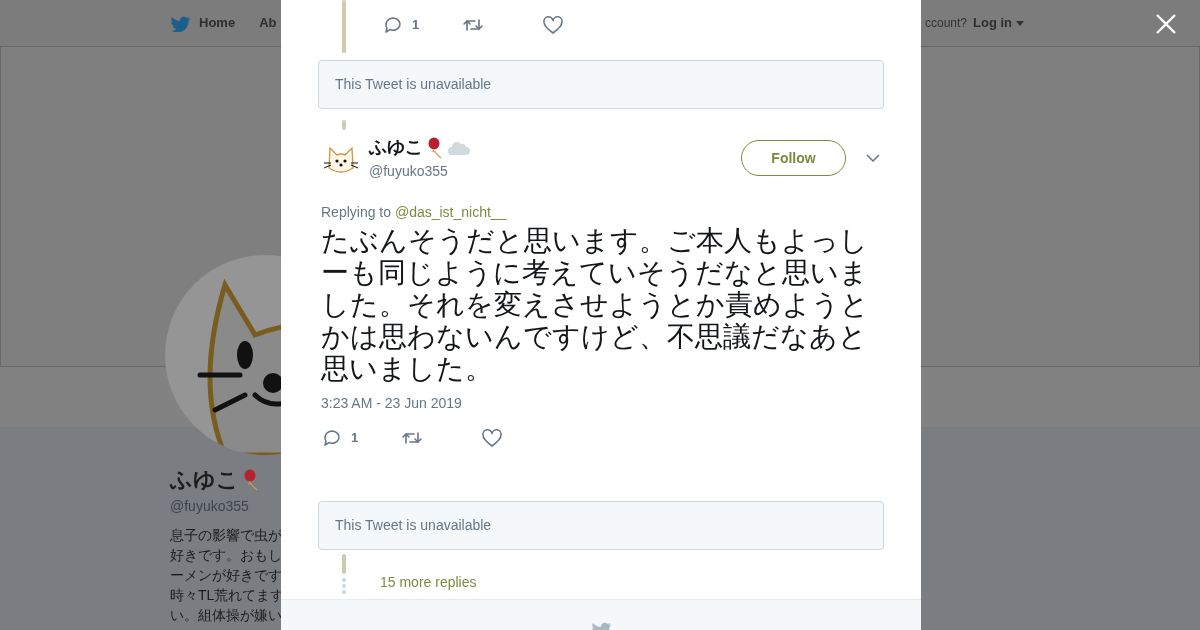 The width and height of the screenshot is (1200, 630). I want to click on profile-handle: @fuyuko355, so click(210, 506).